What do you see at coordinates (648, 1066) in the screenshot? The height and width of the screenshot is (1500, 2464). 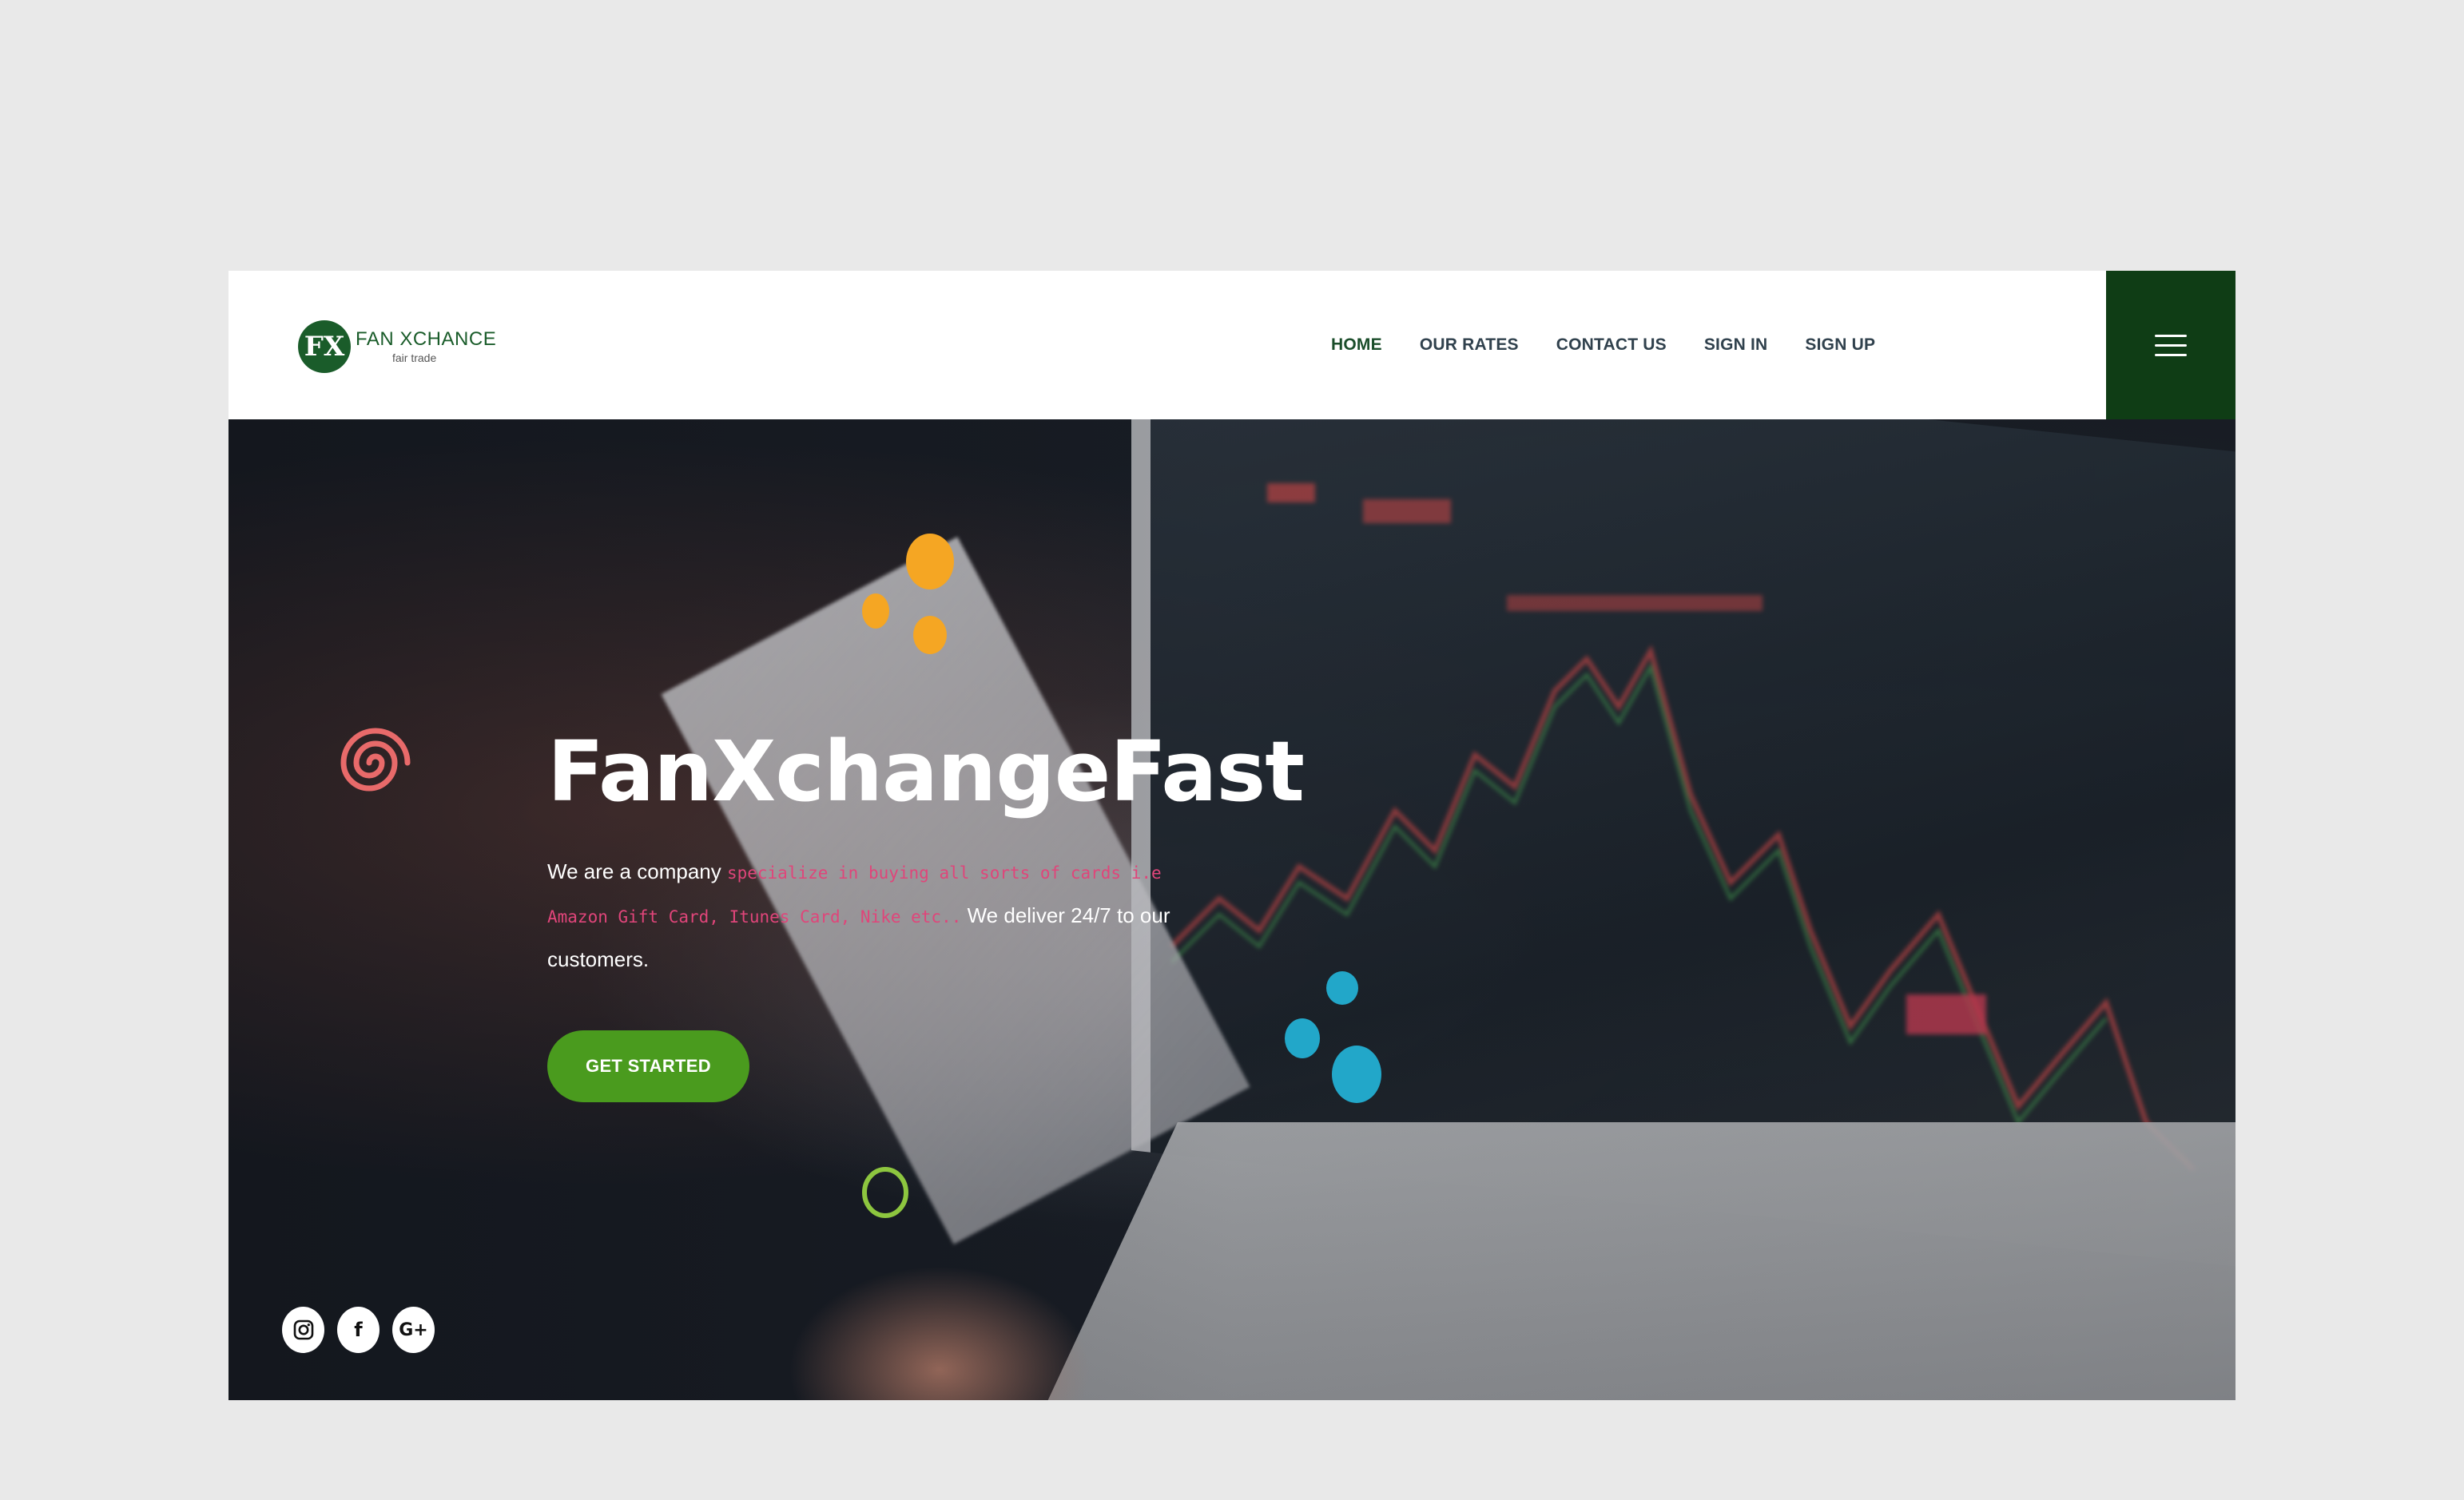 I see `get-started-button: GET STARTED` at bounding box center [648, 1066].